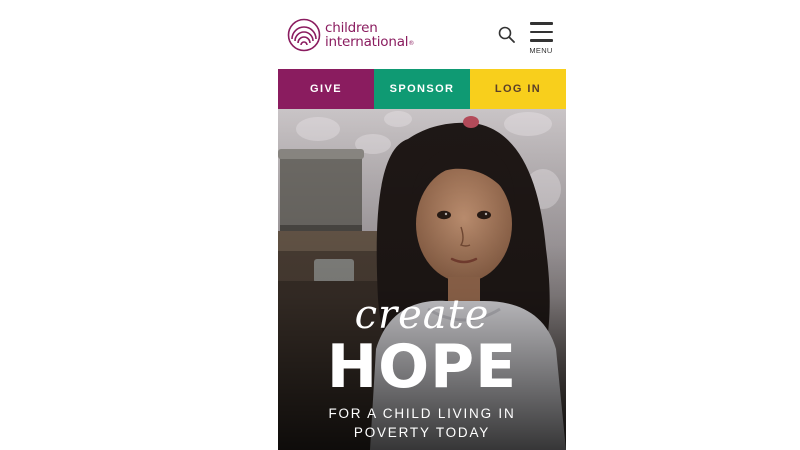 The height and width of the screenshot is (450, 800). What do you see at coordinates (411, 43) in the screenshot?
I see `registered-mark: ®` at bounding box center [411, 43].